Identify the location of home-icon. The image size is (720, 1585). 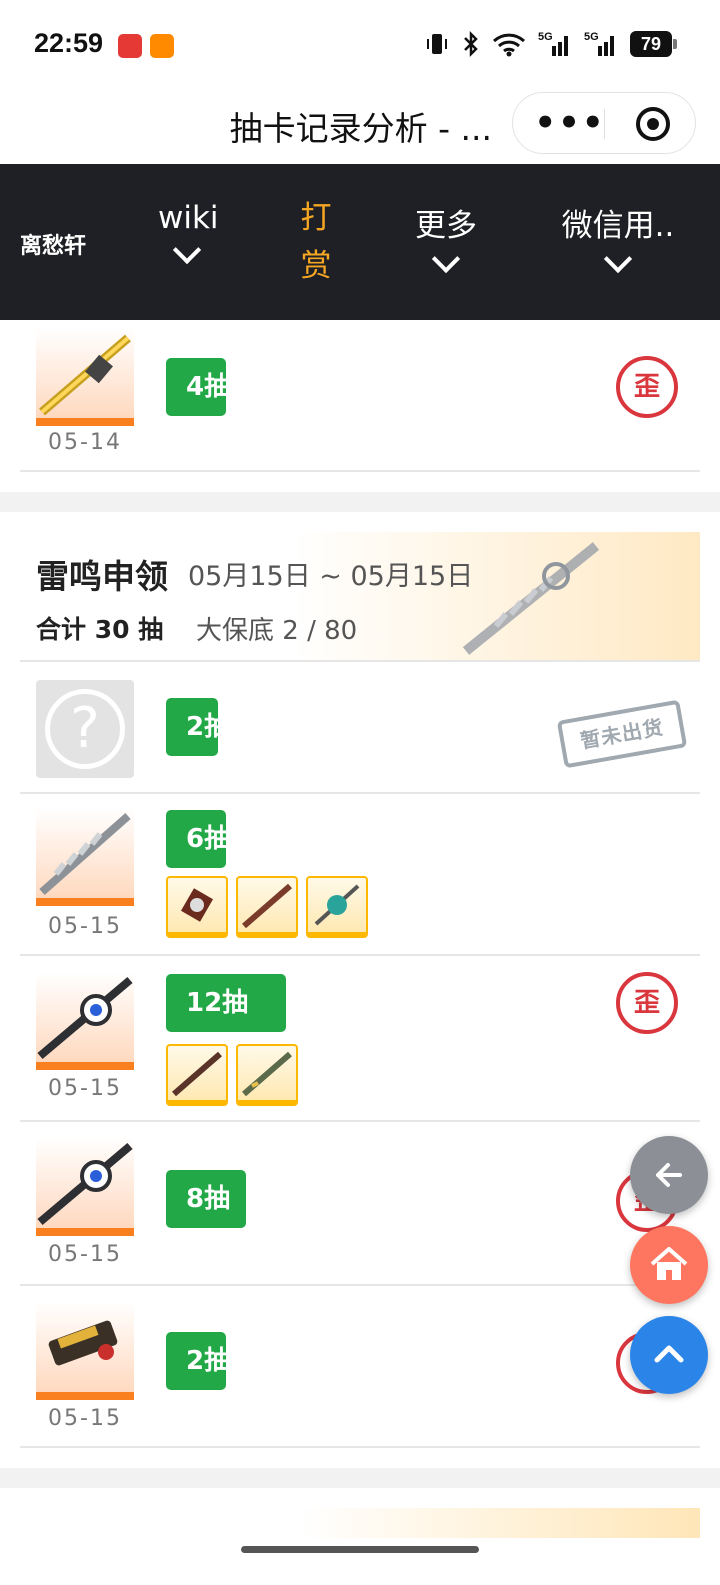
(669, 1263).